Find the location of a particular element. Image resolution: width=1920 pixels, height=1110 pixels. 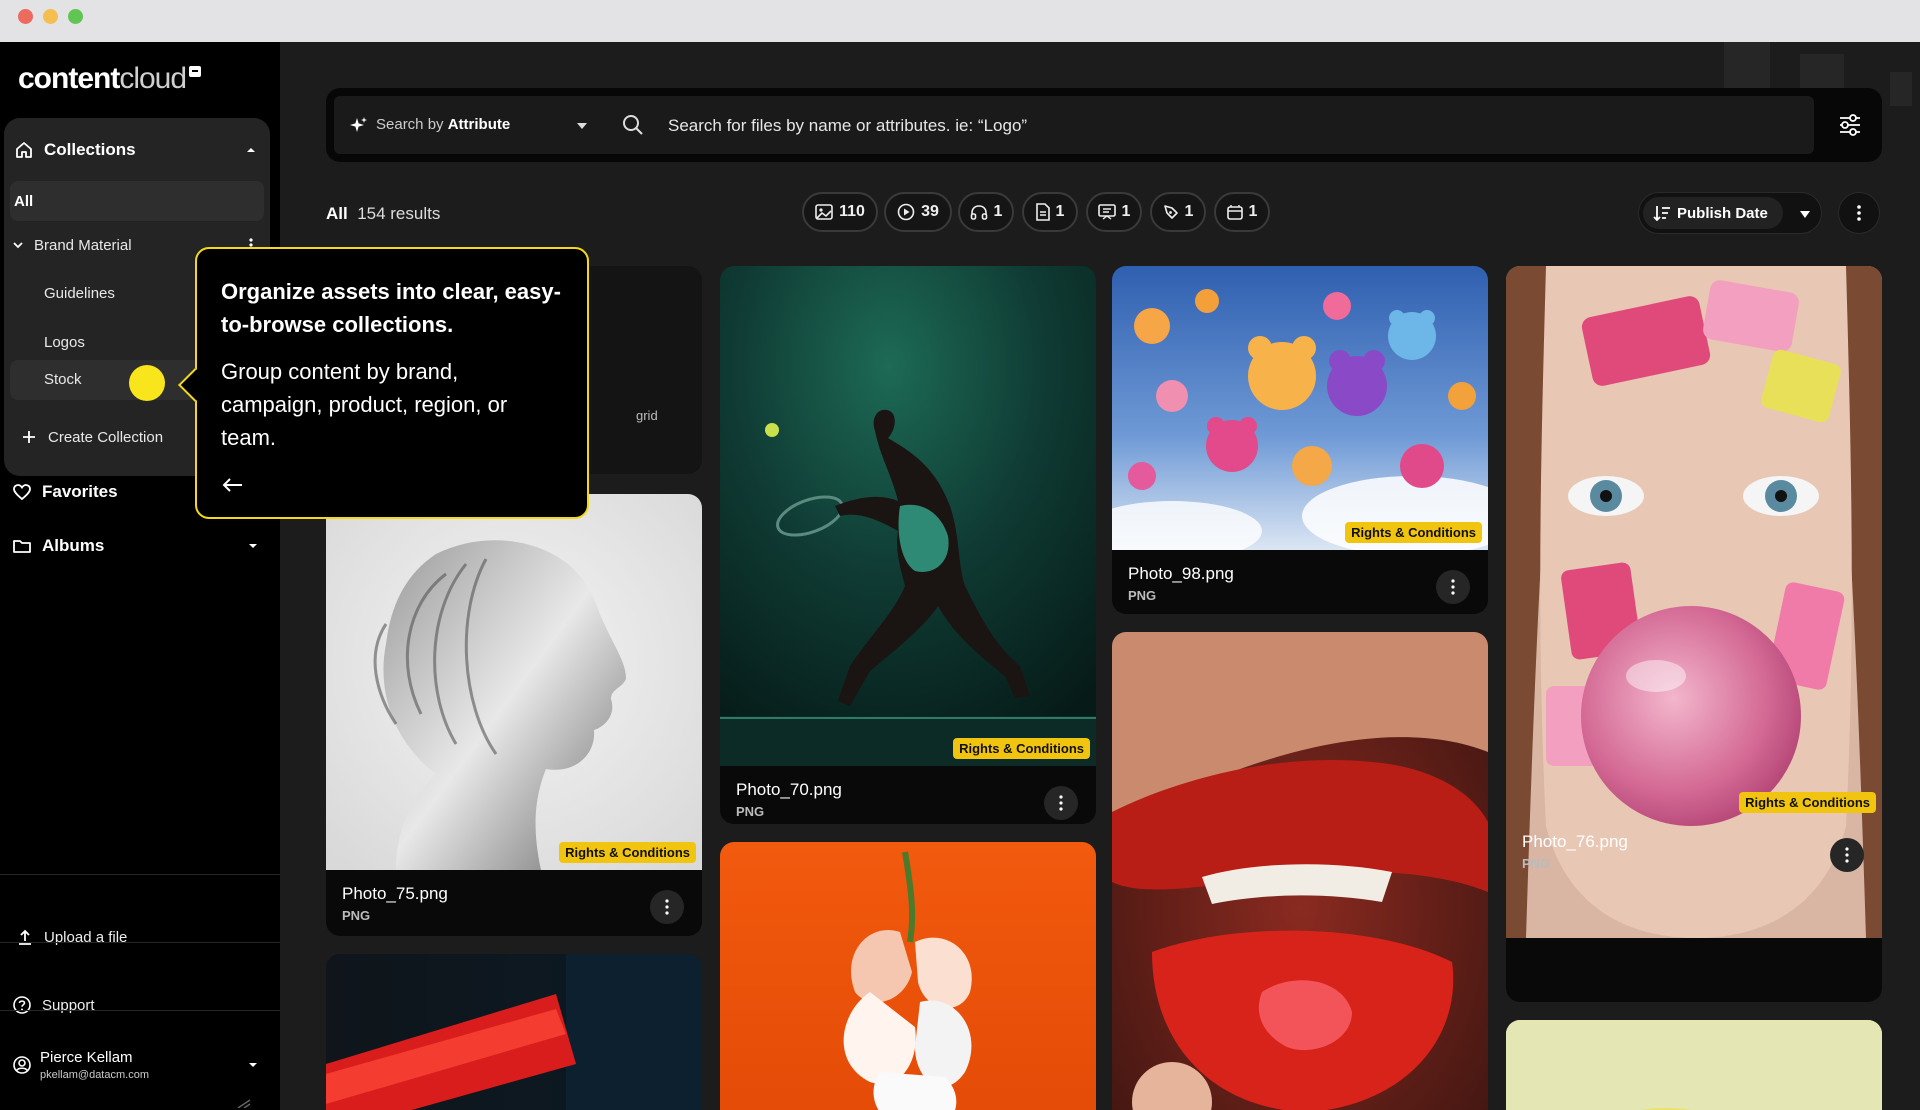

sidebar-item-guidelines: Guidelines is located at coordinates (79, 293).